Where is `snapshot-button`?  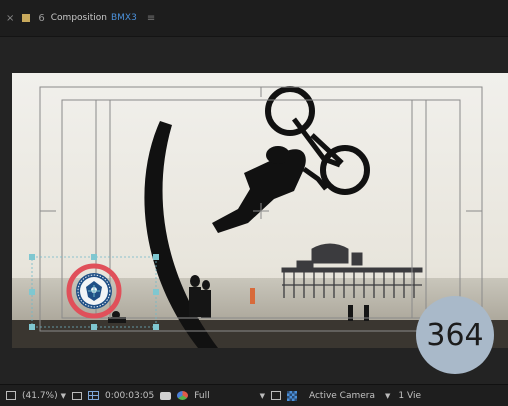 snapshot-button is located at coordinates (166, 395).